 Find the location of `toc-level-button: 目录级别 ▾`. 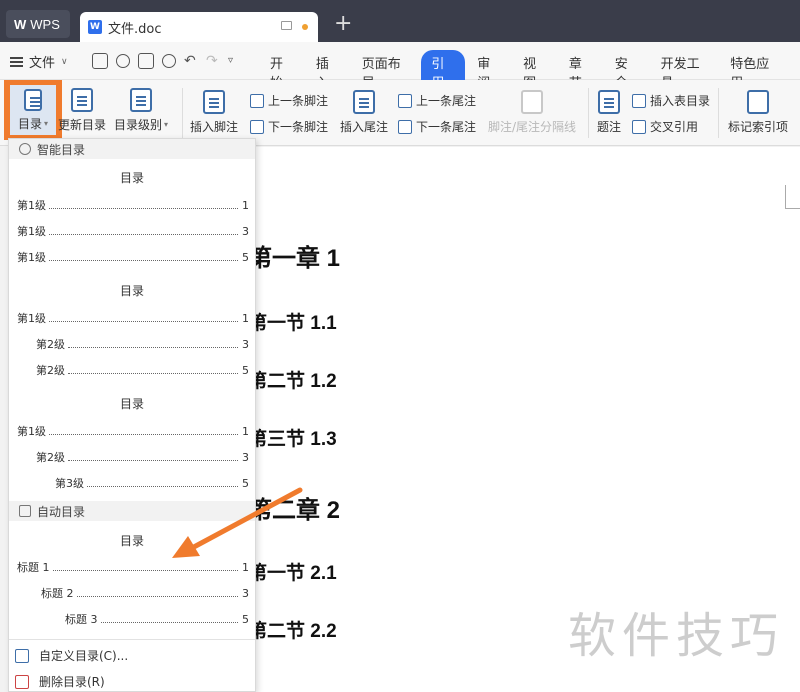

toc-level-button: 目录级别 ▾ is located at coordinates (141, 110).